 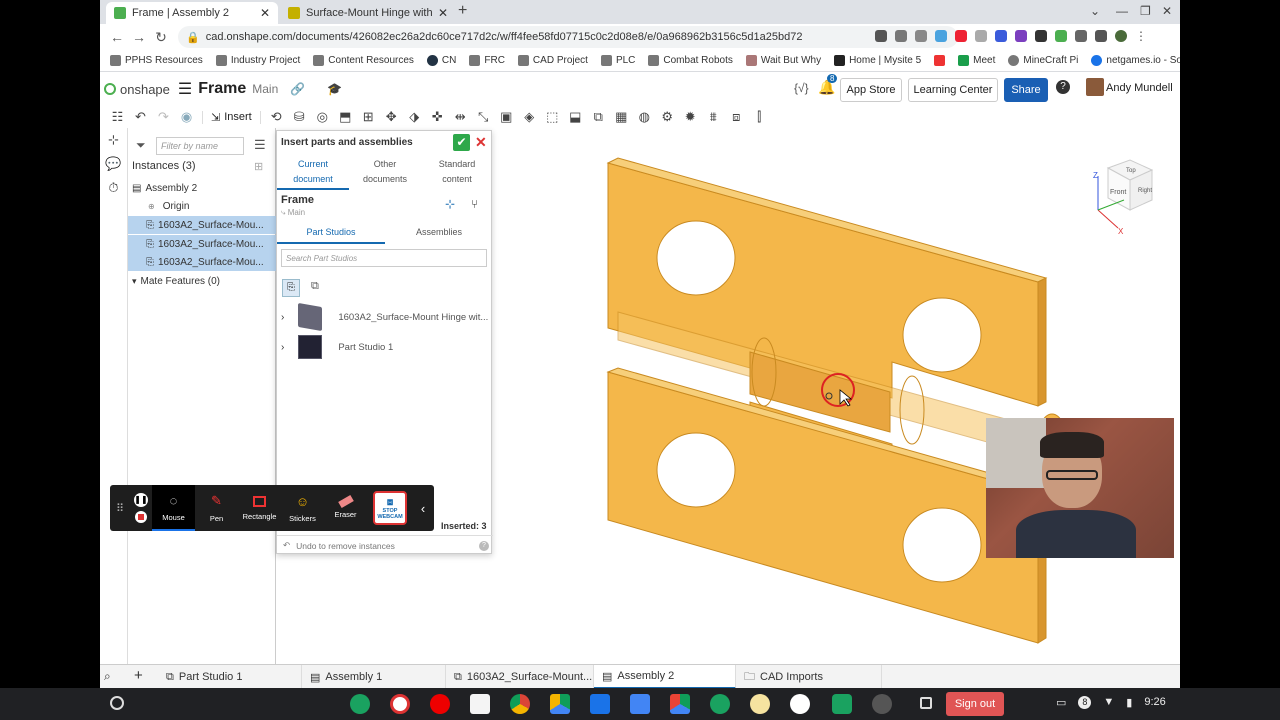 What do you see at coordinates (161, 37) in the screenshot?
I see `reload-icon: ↻` at bounding box center [161, 37].